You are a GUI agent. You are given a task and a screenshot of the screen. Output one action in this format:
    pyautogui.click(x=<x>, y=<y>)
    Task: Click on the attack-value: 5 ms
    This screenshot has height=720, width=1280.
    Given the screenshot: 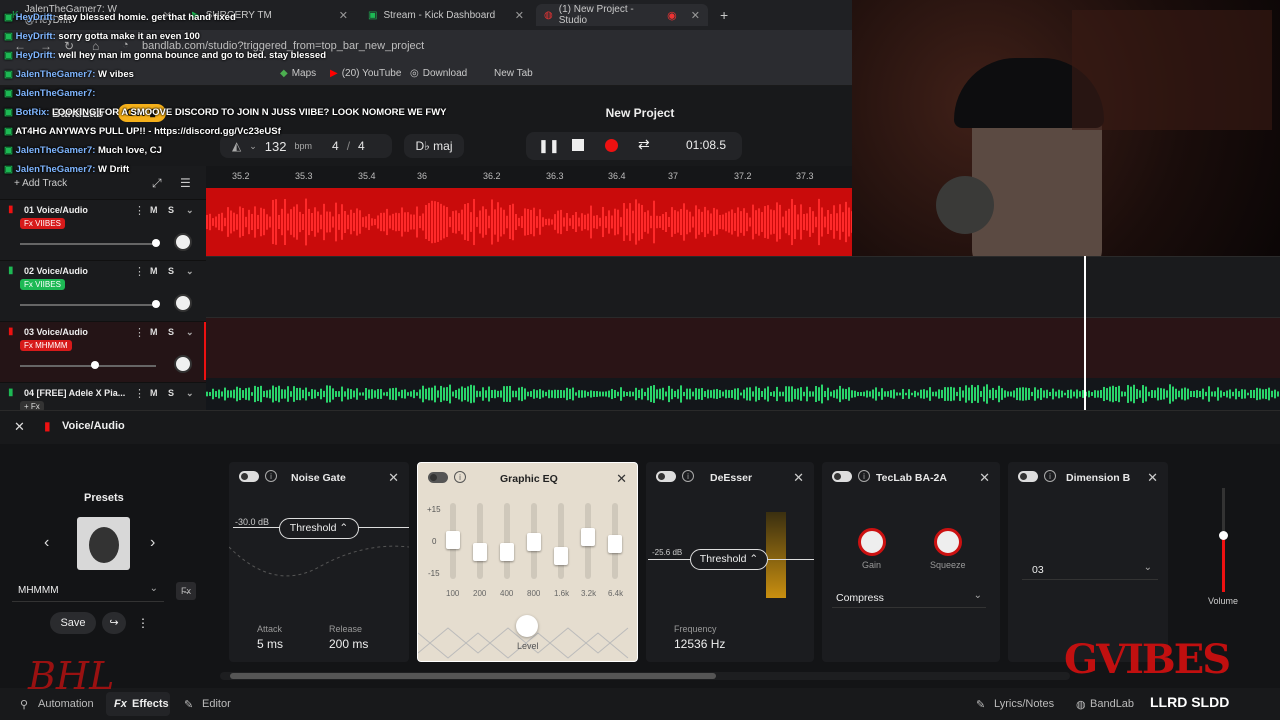 What is the action you would take?
    pyautogui.click(x=270, y=644)
    